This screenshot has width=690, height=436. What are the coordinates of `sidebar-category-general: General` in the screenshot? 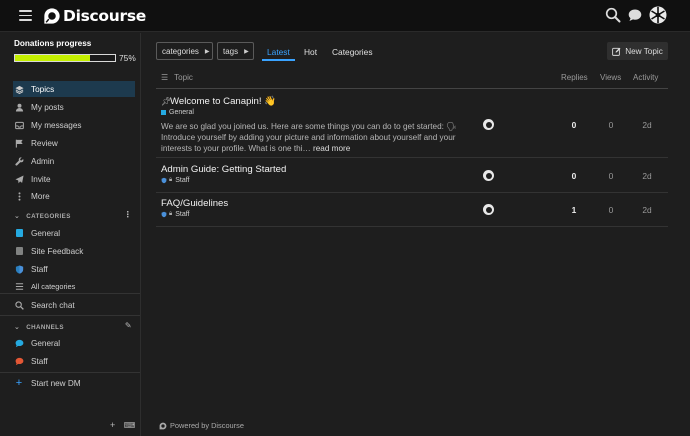 It's located at (75, 233).